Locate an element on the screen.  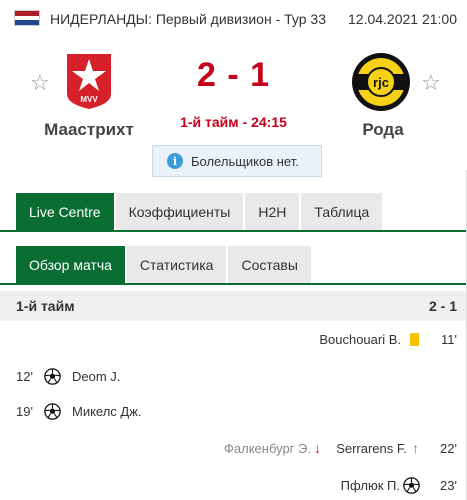
event-row: 19' Микелс Дж. is located at coordinates (233, 412).